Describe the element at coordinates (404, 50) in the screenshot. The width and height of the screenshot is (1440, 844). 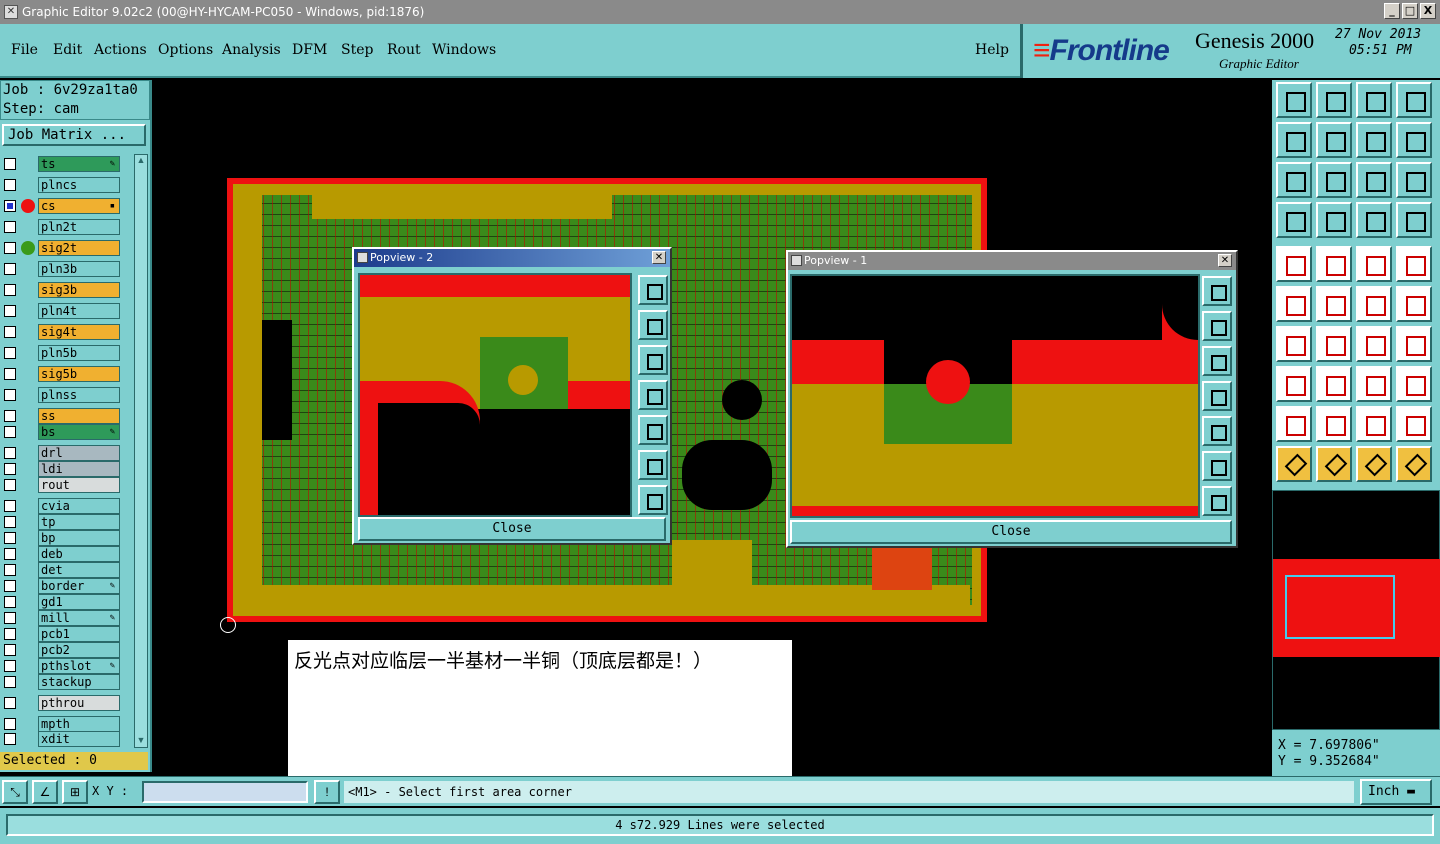
I see `menu-rout: Rout` at that location.